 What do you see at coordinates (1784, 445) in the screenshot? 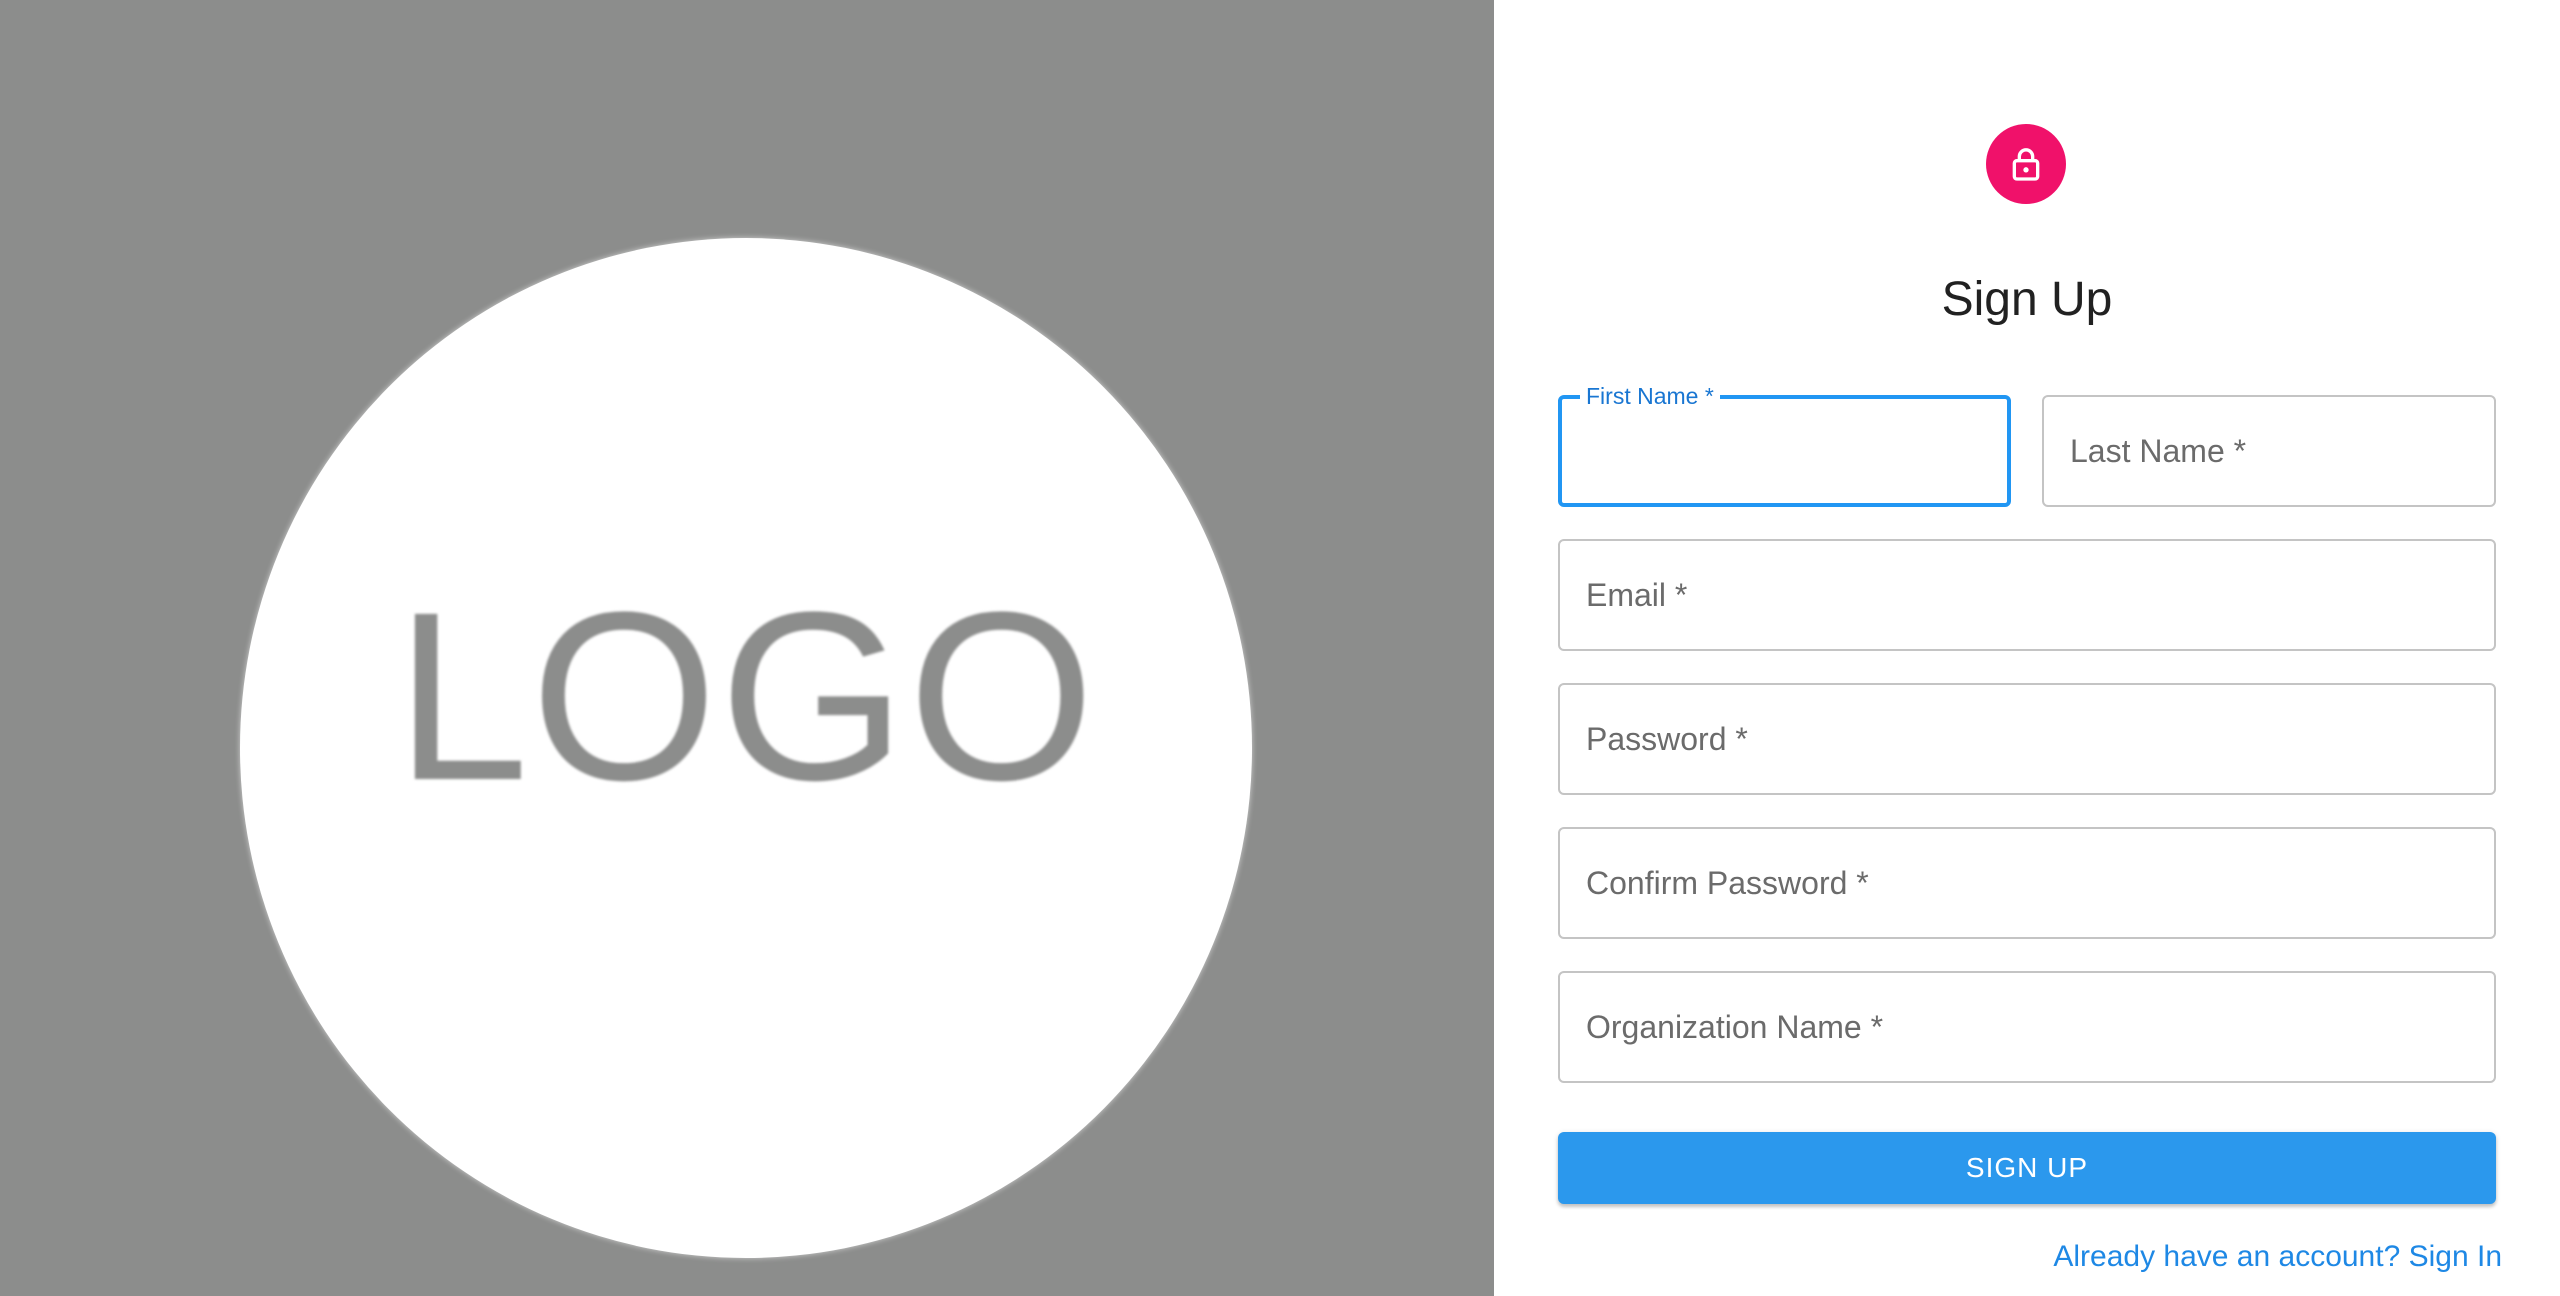
I see `first-name-field: First Name *` at bounding box center [1784, 445].